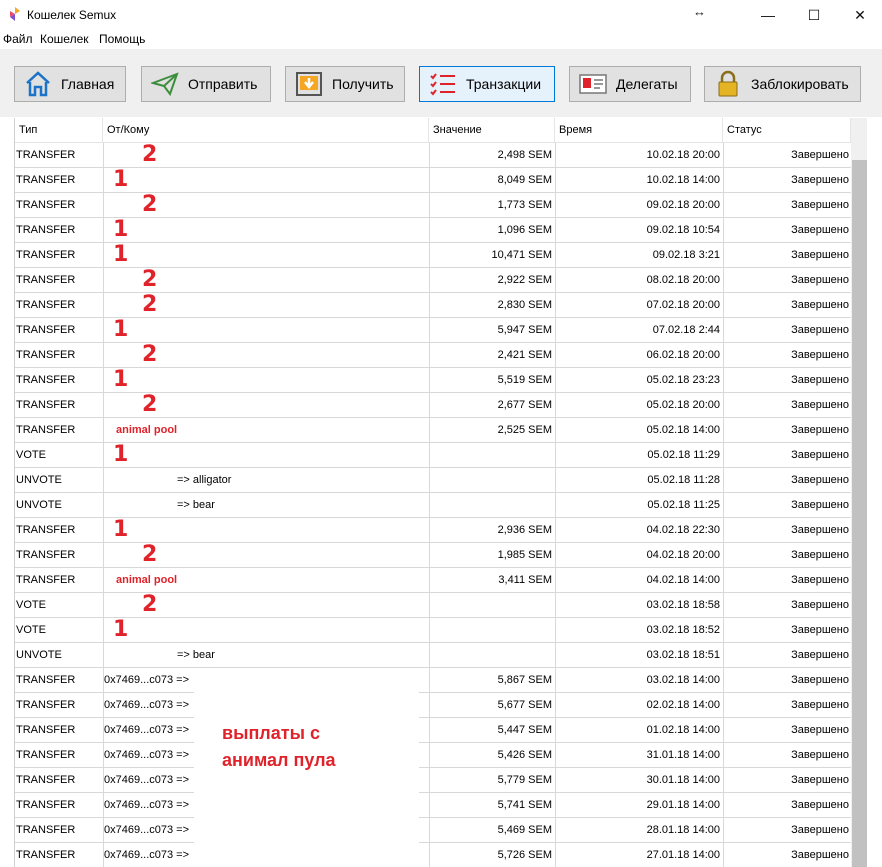 This screenshot has width=882, height=867. Describe the element at coordinates (638, 555) in the screenshot. I see `time-cell: 04.02.18 20:00` at that location.